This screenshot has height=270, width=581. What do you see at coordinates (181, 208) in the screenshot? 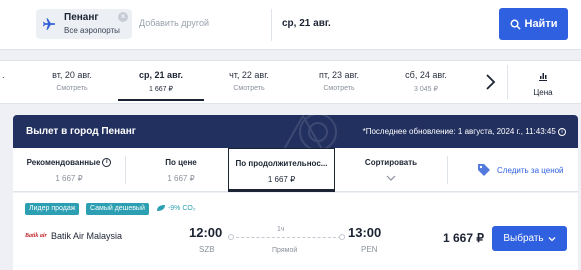
I see `eco-label: -9% CO₂` at bounding box center [181, 208].